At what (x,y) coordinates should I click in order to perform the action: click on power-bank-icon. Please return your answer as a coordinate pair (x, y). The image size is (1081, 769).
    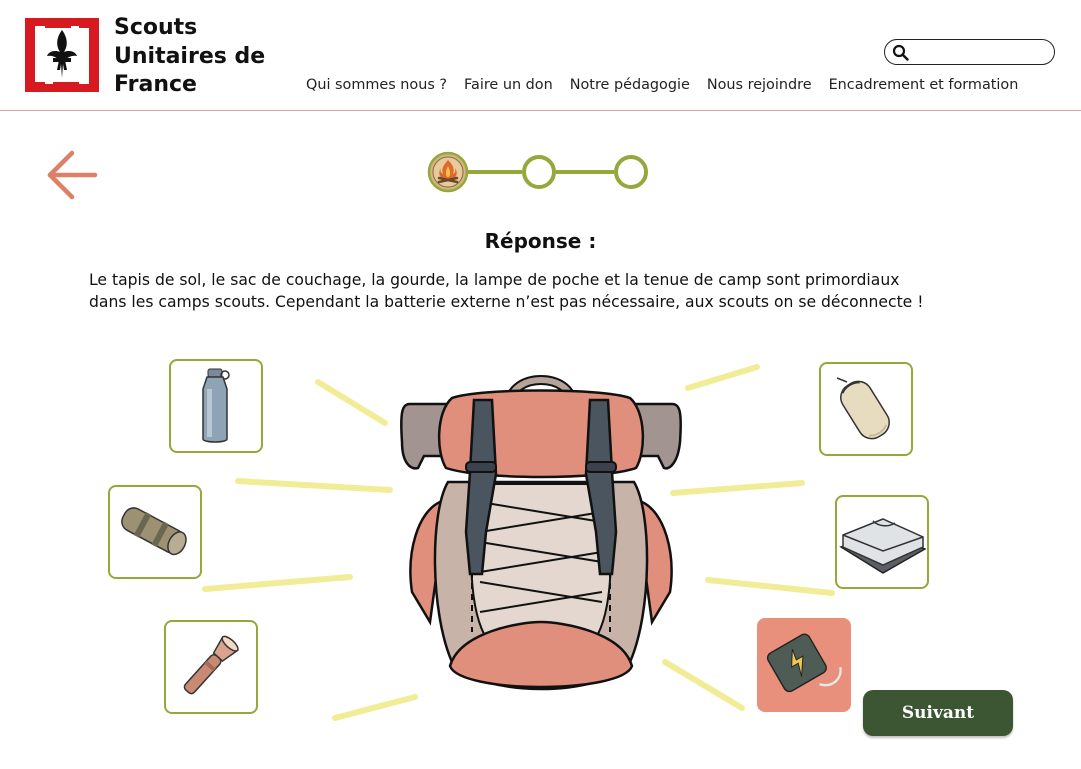
    Looking at the image, I should click on (804, 663).